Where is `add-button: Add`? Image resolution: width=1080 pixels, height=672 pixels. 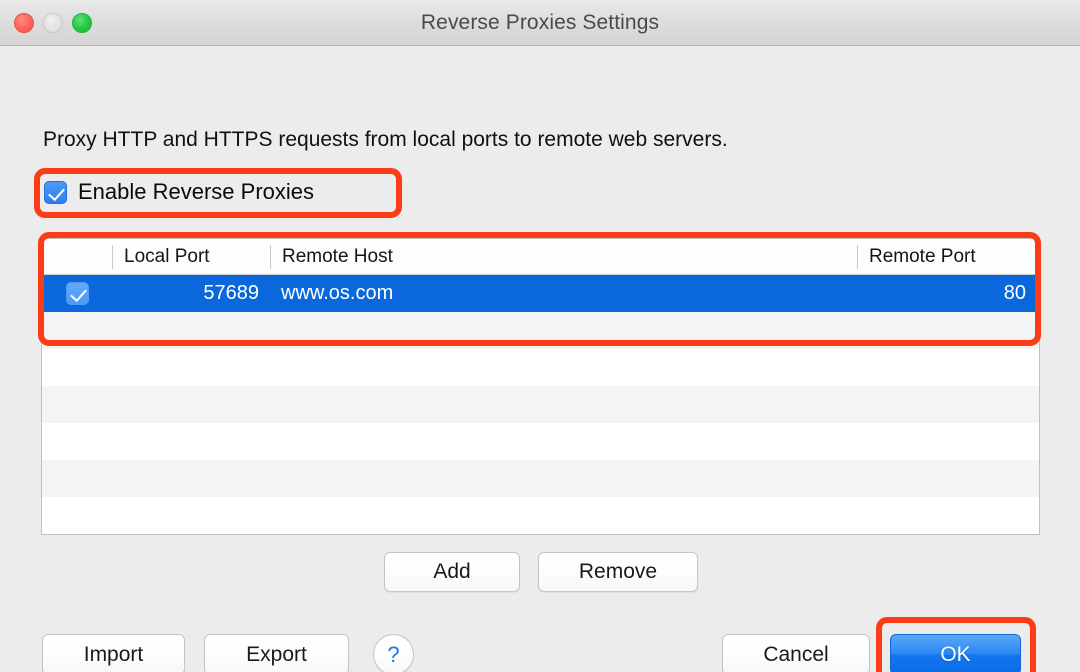 add-button: Add is located at coordinates (452, 572).